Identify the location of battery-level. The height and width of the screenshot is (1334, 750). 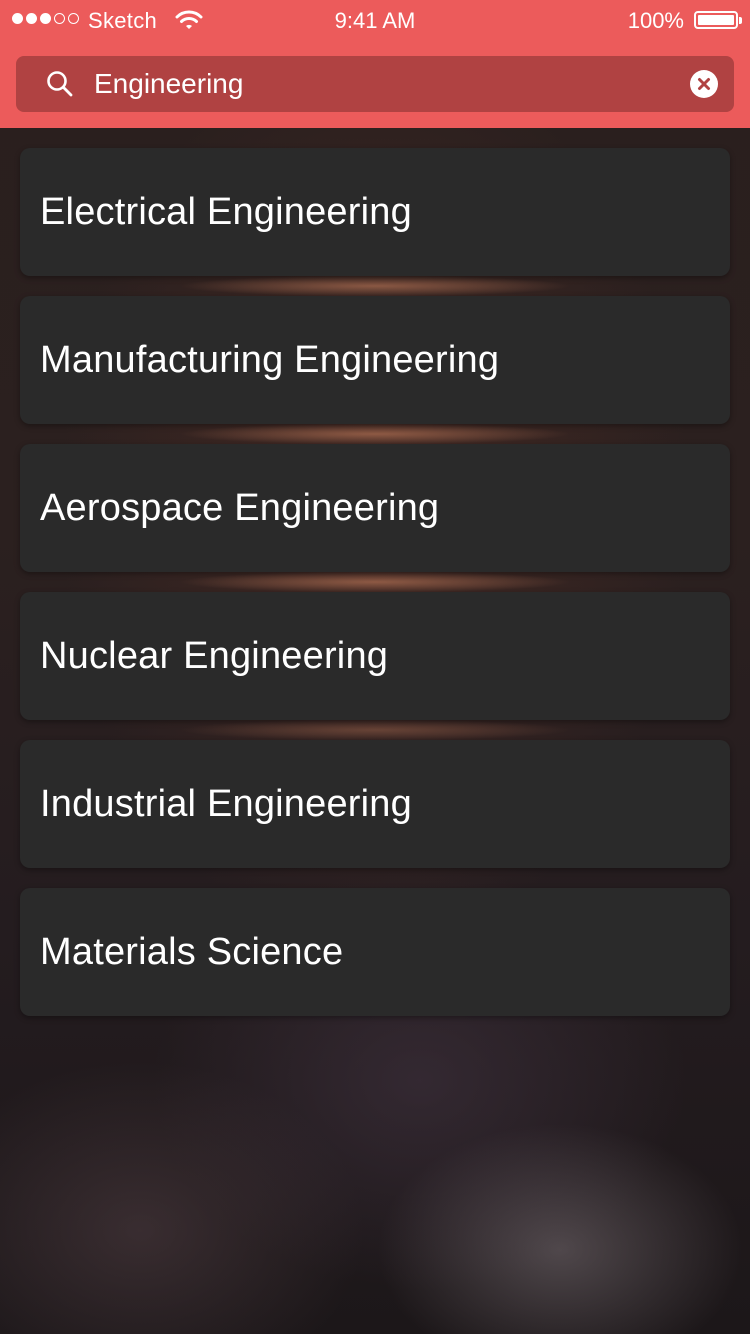
(716, 20).